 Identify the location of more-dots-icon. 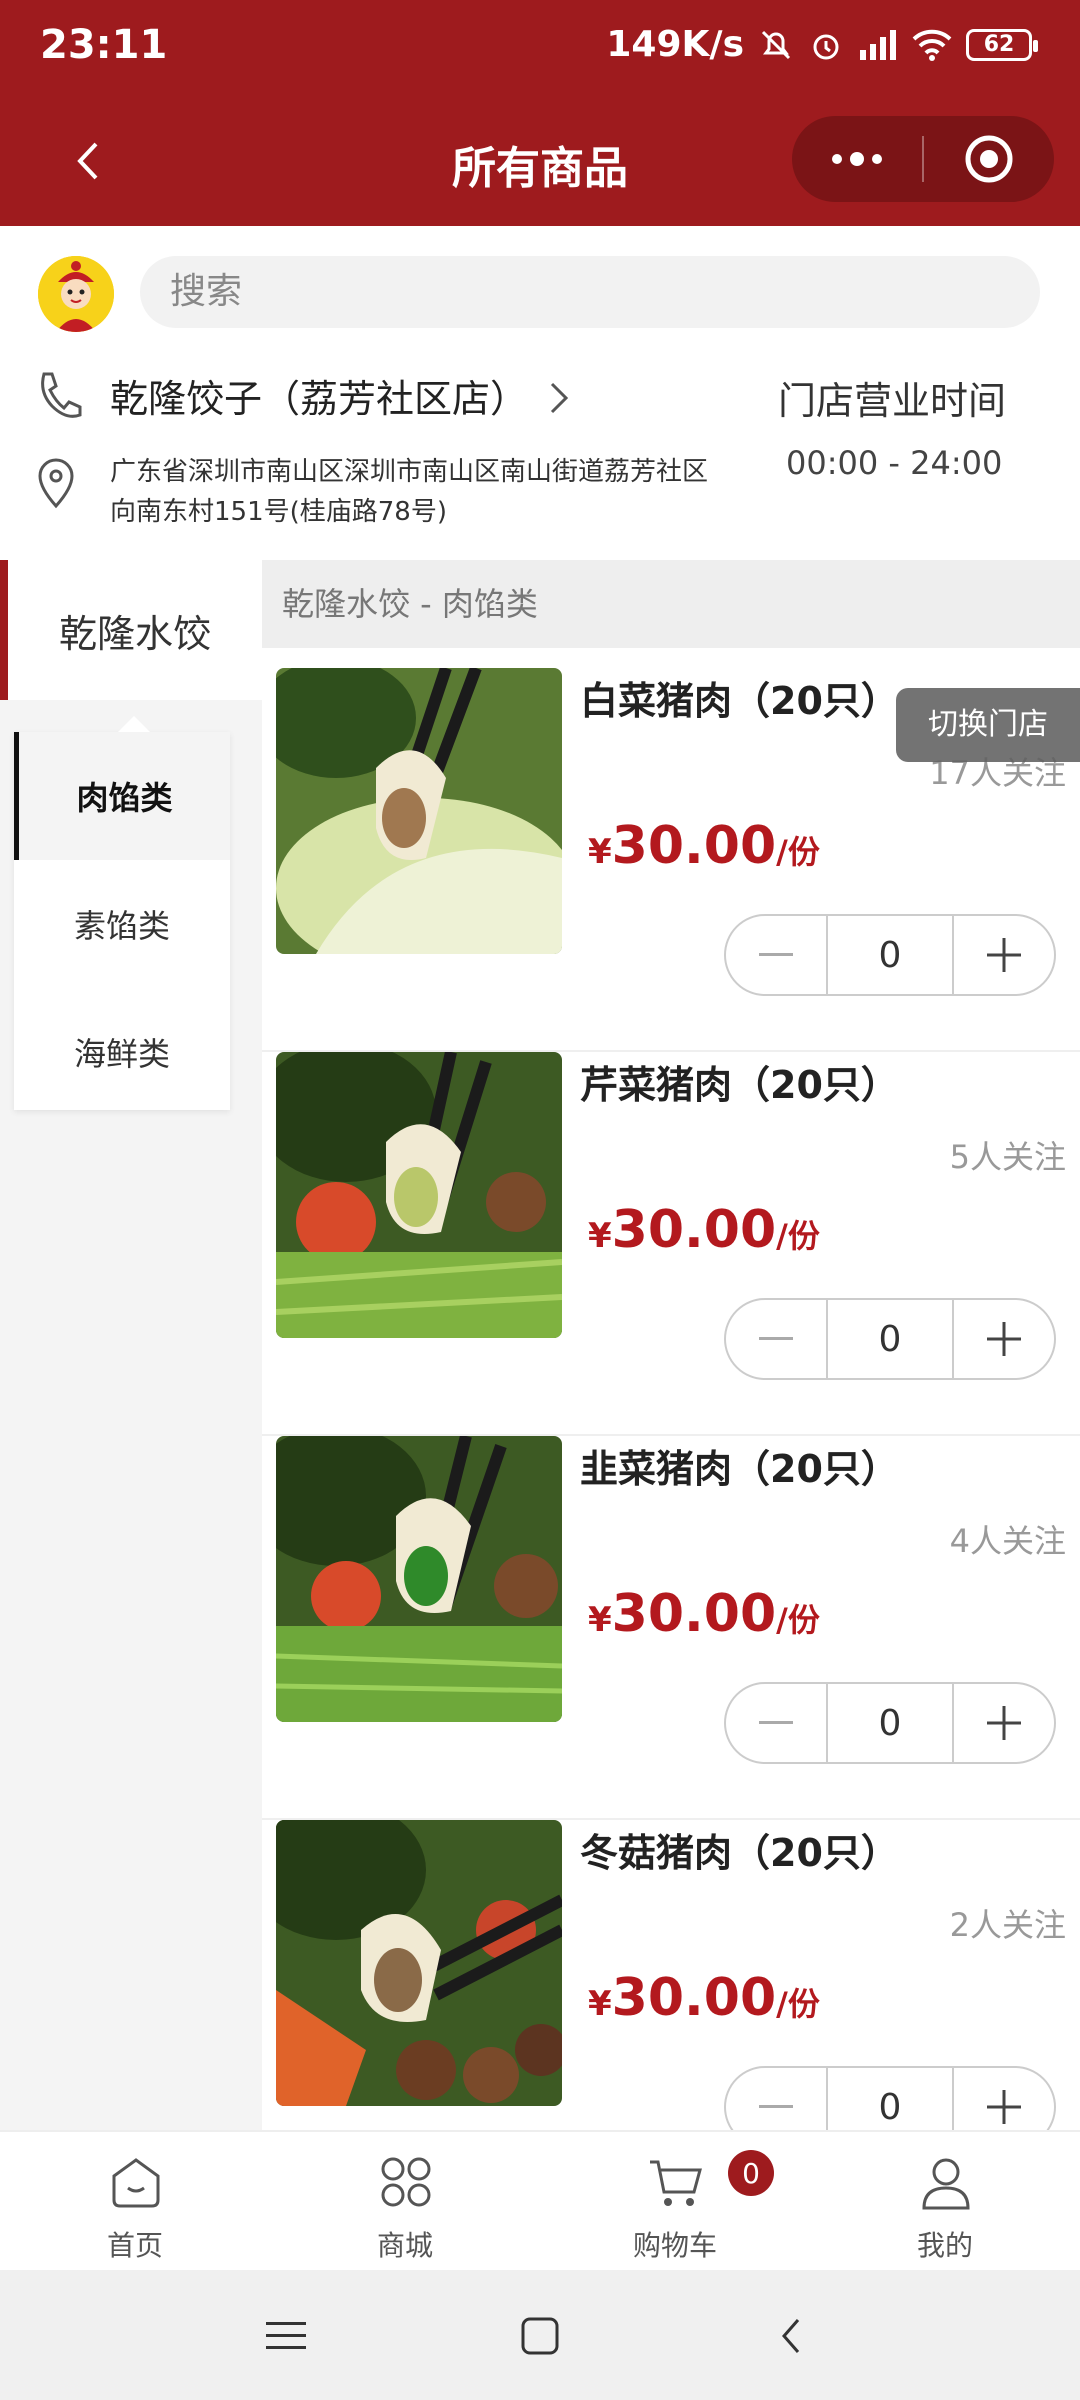
(857, 159).